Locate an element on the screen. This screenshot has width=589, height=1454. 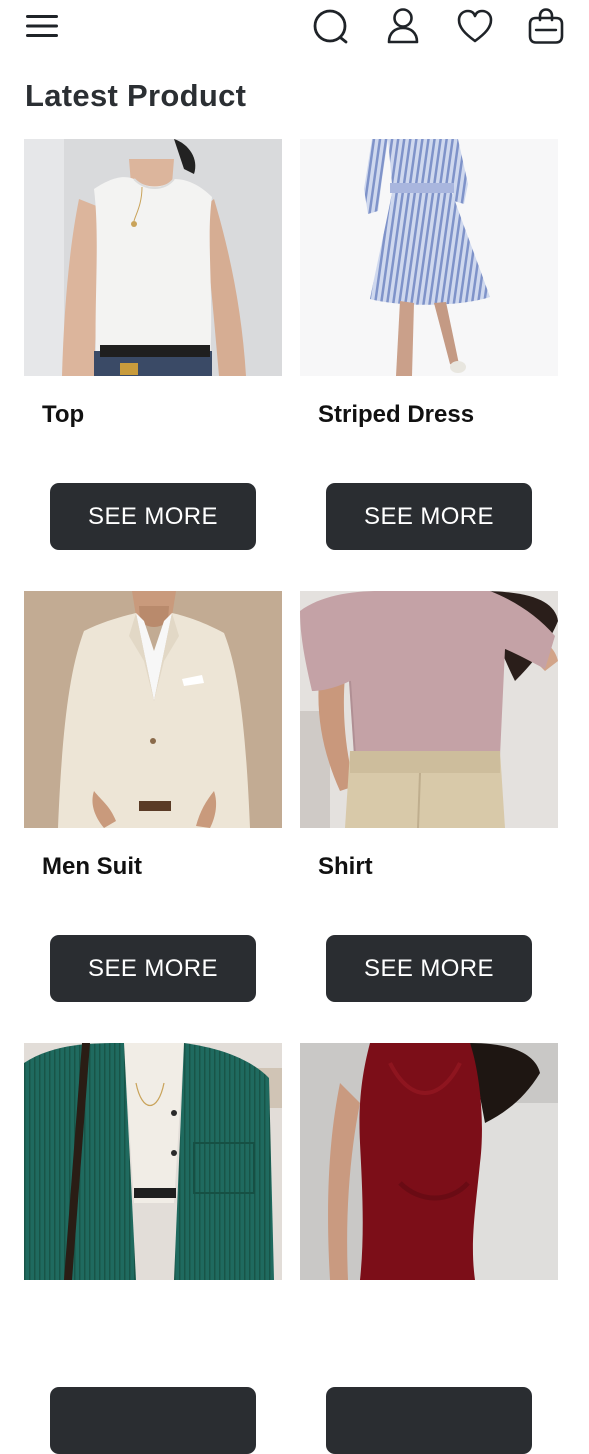
product-name: Shirt is located at coordinates (345, 866).